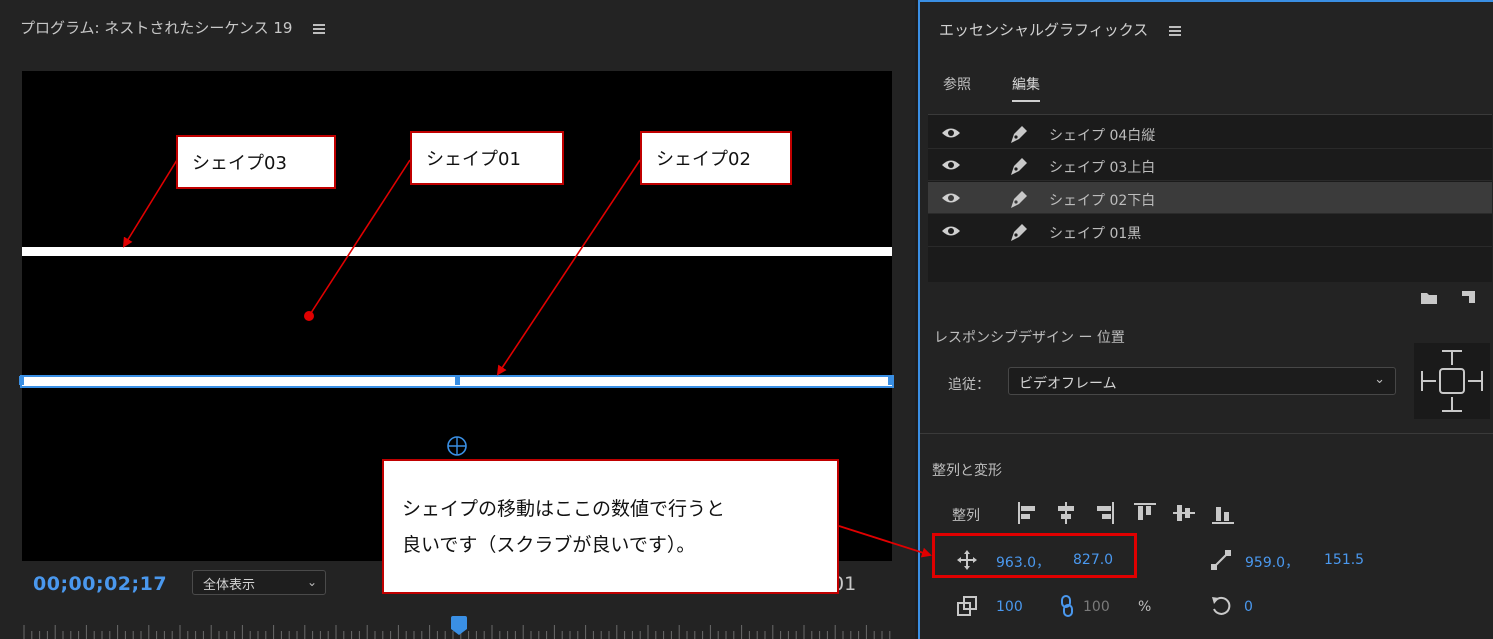 The width and height of the screenshot is (1493, 639). I want to click on callout-shape01: シェイプ01, so click(487, 158).